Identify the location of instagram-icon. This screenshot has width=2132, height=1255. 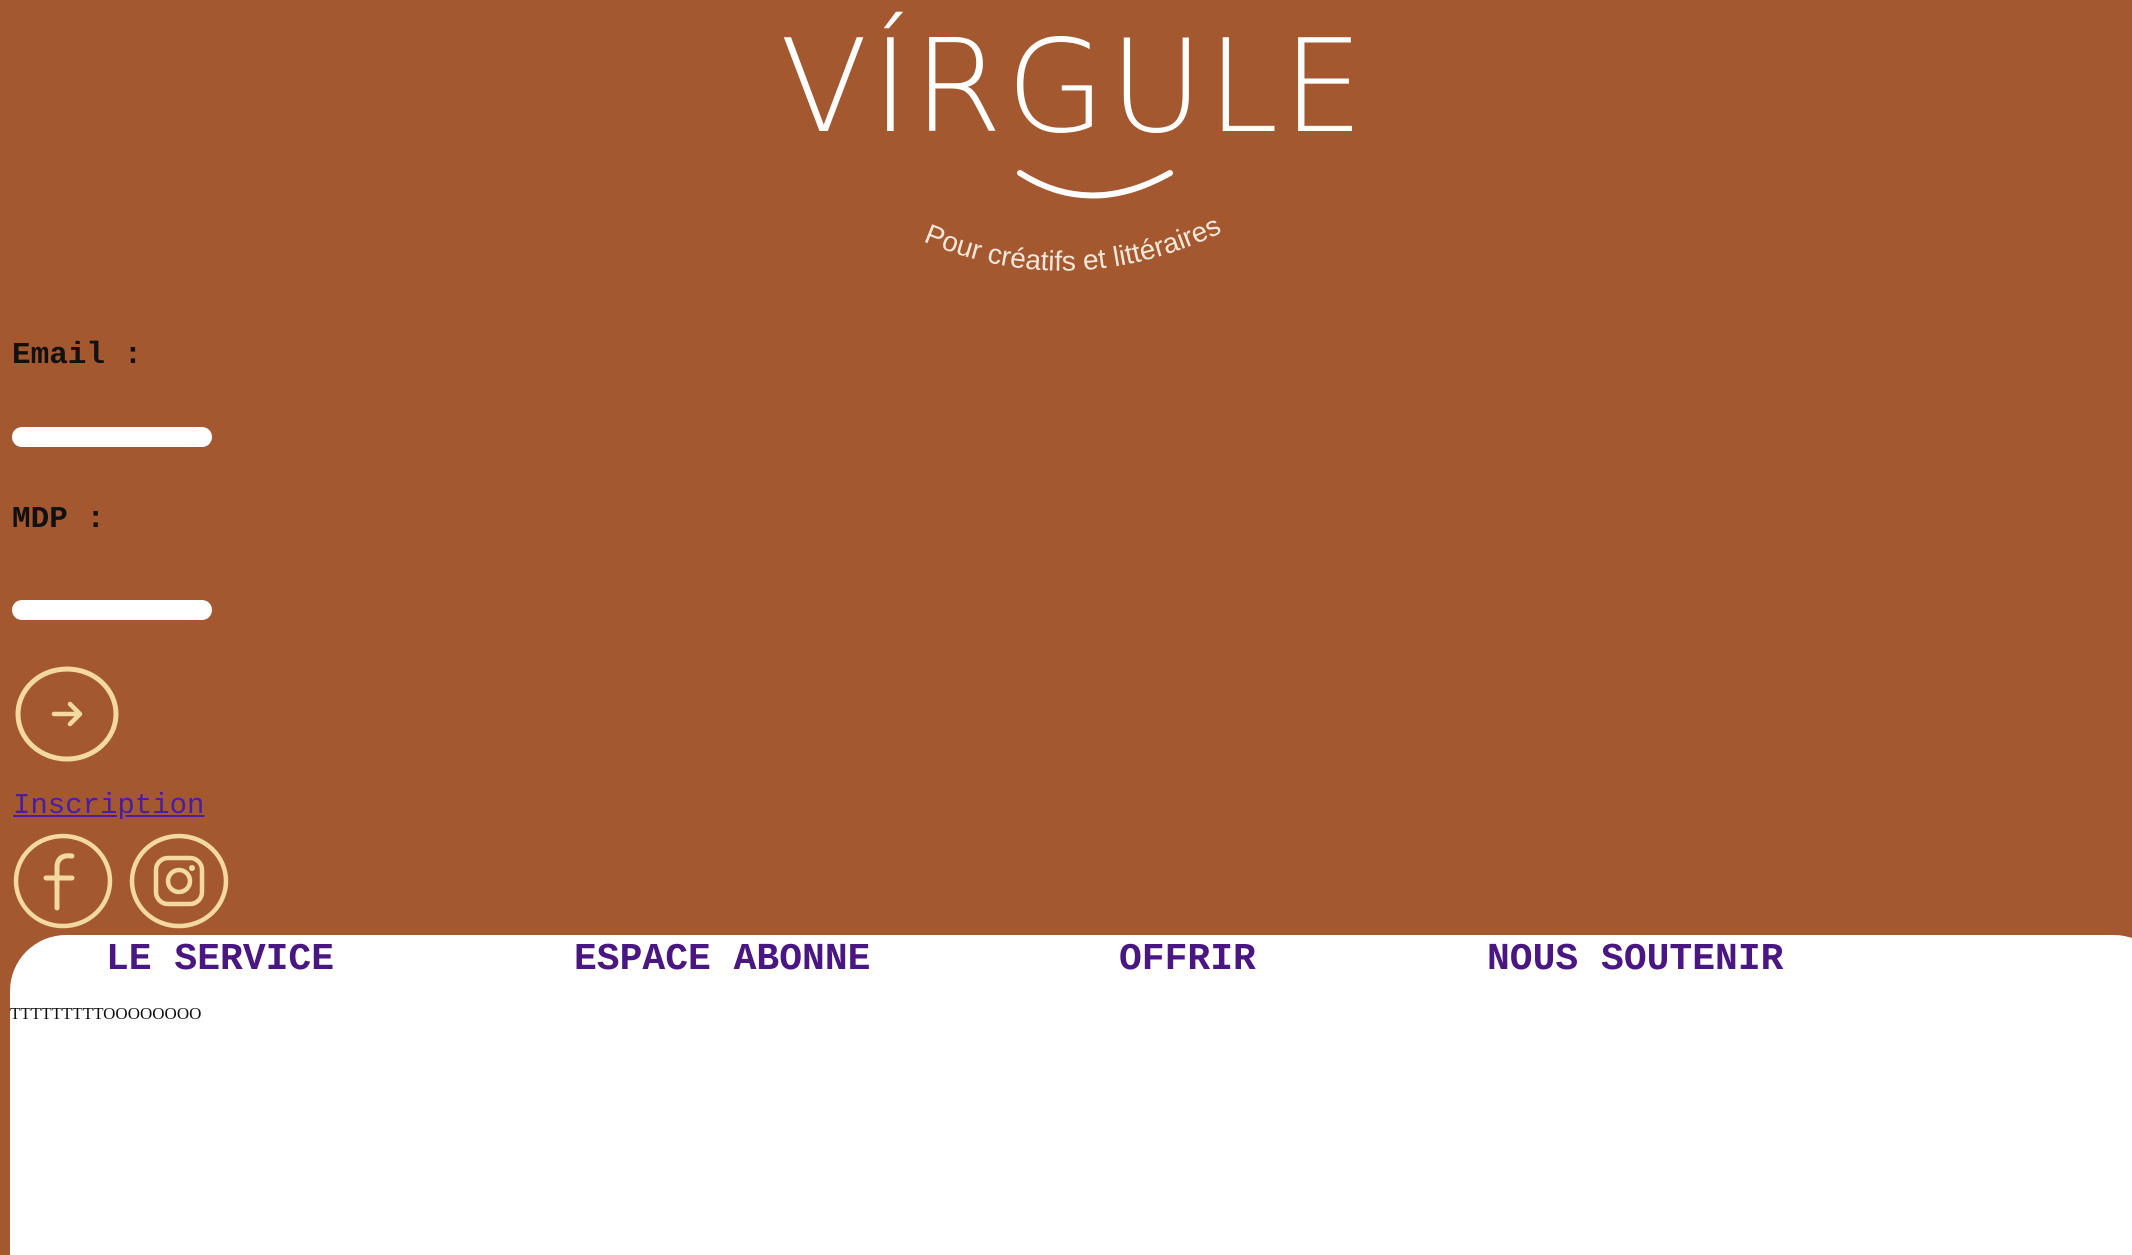
(179, 881).